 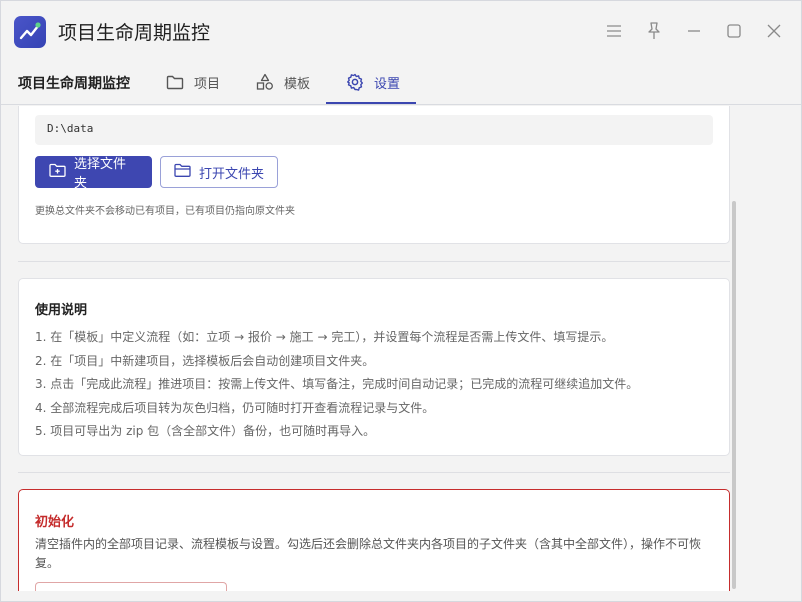 I want to click on folder-hint-text: 更换总文件夹不会移动已有项目，已有项目仍指向原文件夹, so click(x=165, y=211).